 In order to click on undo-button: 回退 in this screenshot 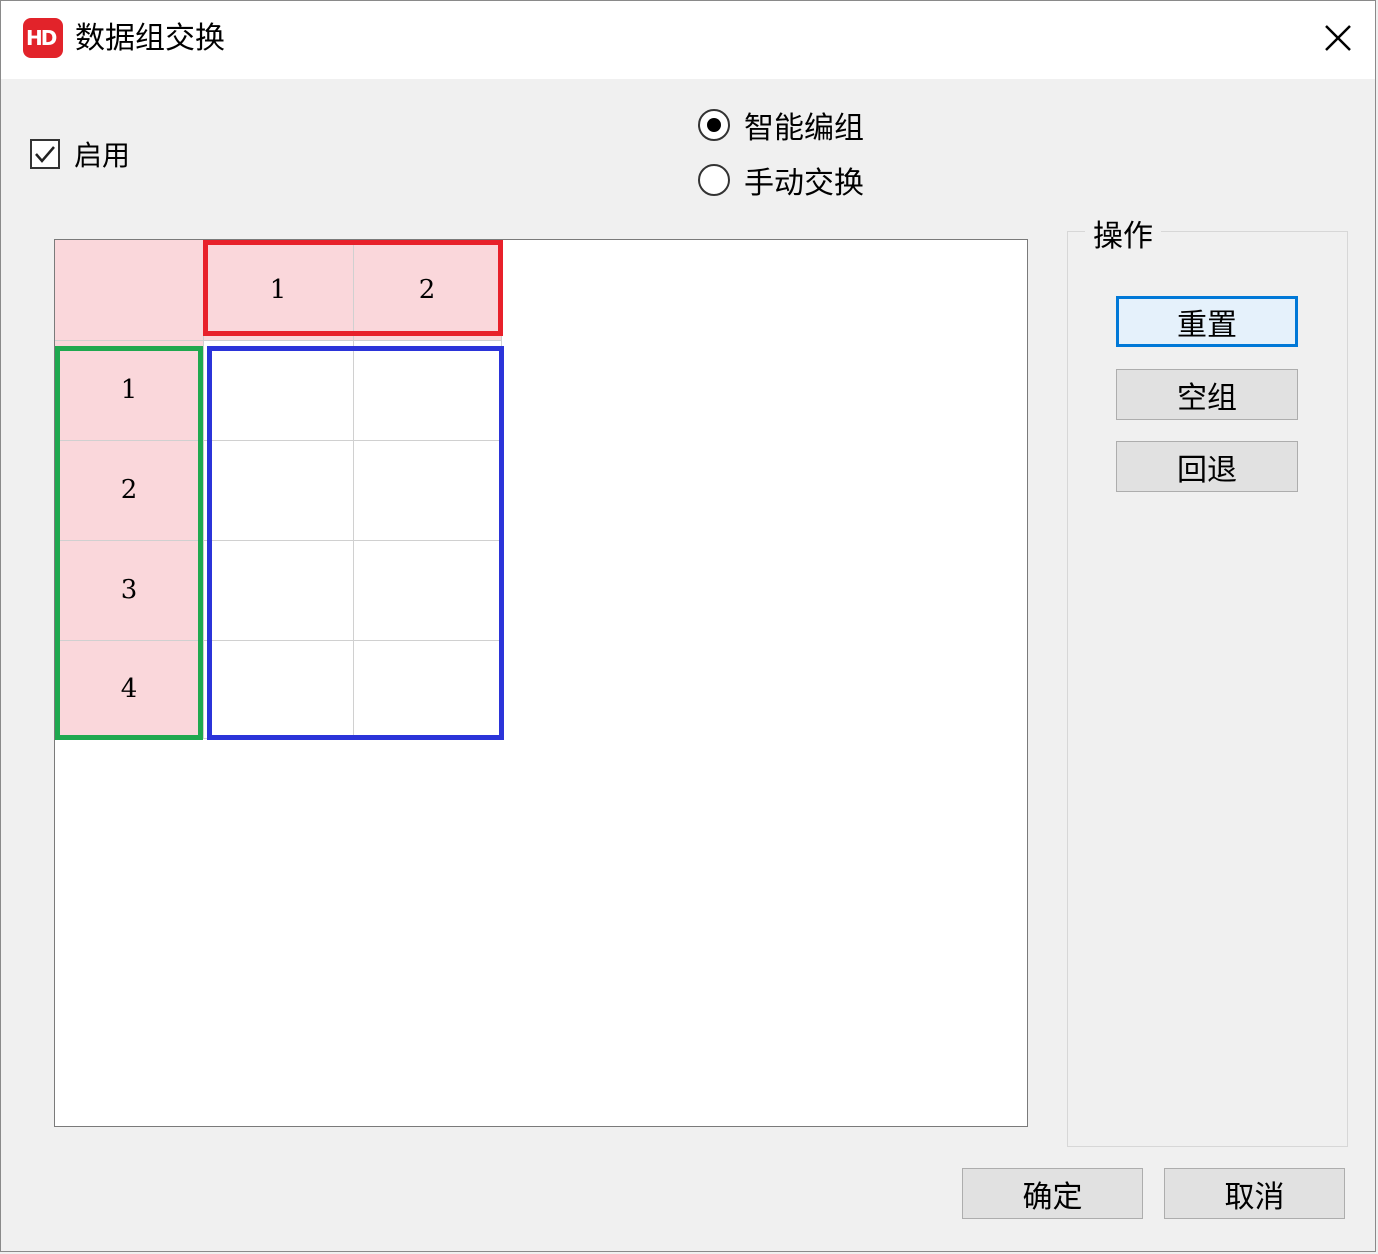, I will do `click(1207, 466)`.